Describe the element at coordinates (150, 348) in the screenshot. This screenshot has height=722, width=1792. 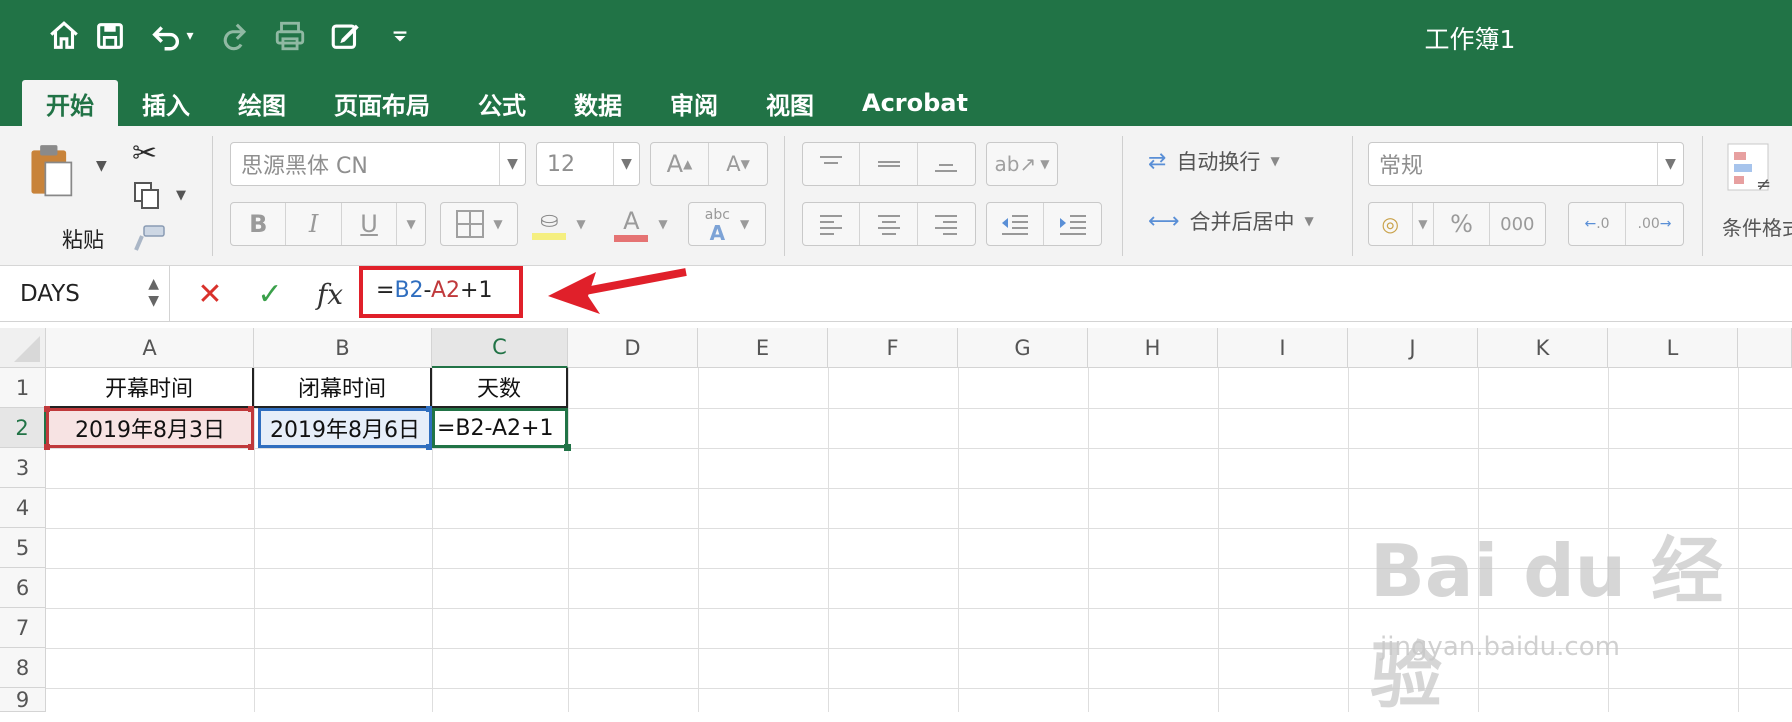
I see `column-header-a: A` at that location.